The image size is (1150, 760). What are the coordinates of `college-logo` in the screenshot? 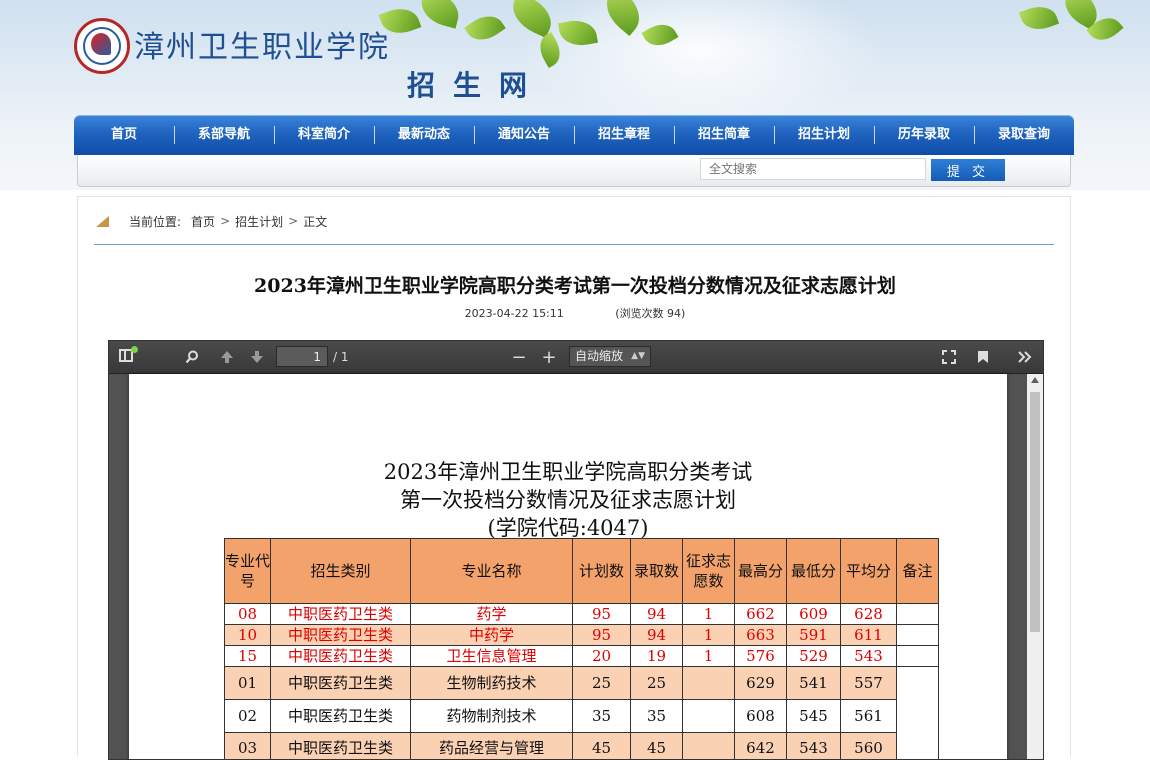 It's located at (102, 46).